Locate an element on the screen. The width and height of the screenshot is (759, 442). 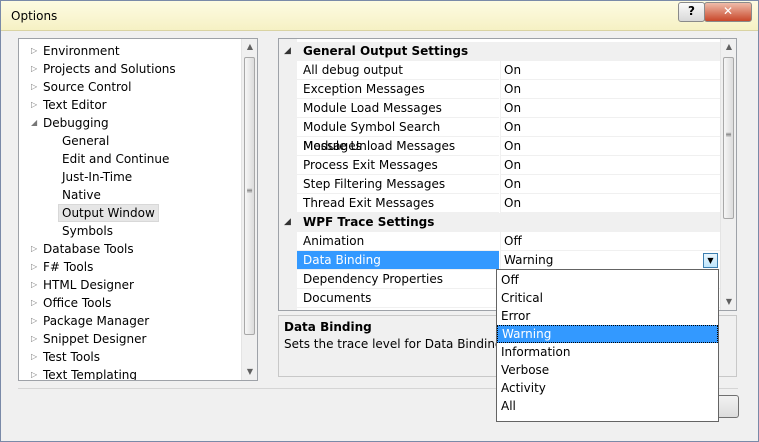
property-row: Animation Off is located at coordinates (499, 241).